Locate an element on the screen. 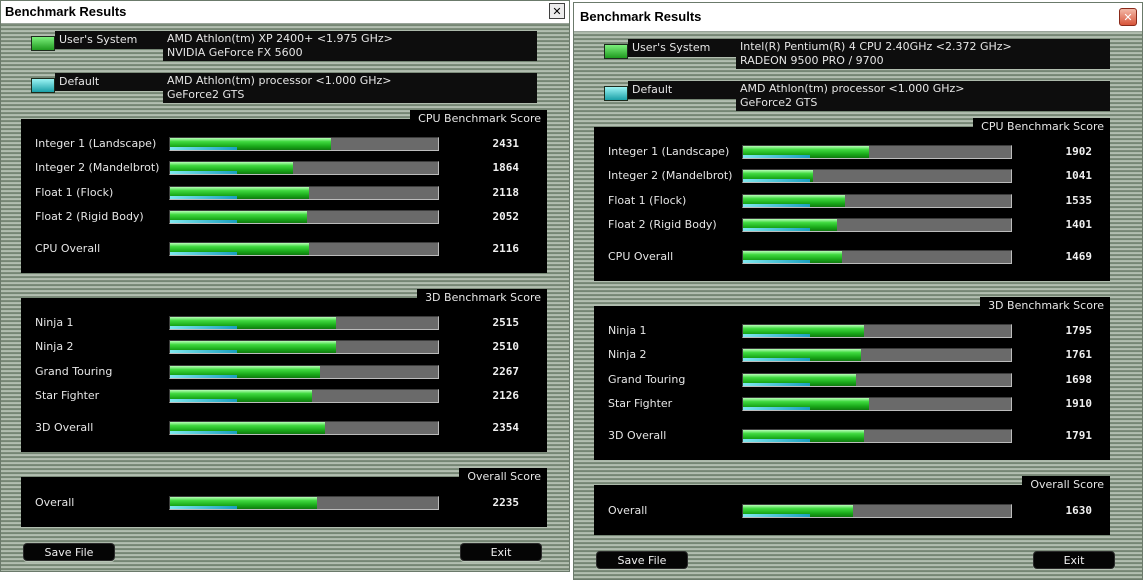 The height and width of the screenshot is (583, 1144). overall-score-panel: Overall Score Overall 1630 is located at coordinates (852, 505).